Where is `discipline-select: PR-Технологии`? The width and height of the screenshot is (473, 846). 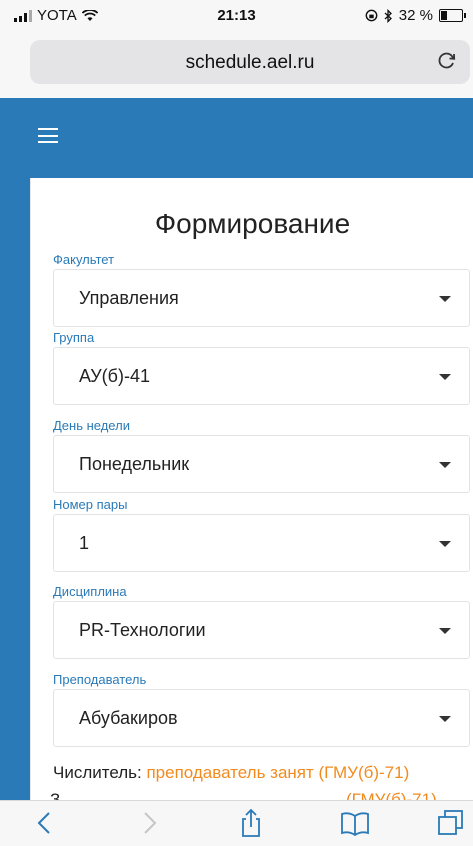
discipline-select: PR-Технологии is located at coordinates (261, 630).